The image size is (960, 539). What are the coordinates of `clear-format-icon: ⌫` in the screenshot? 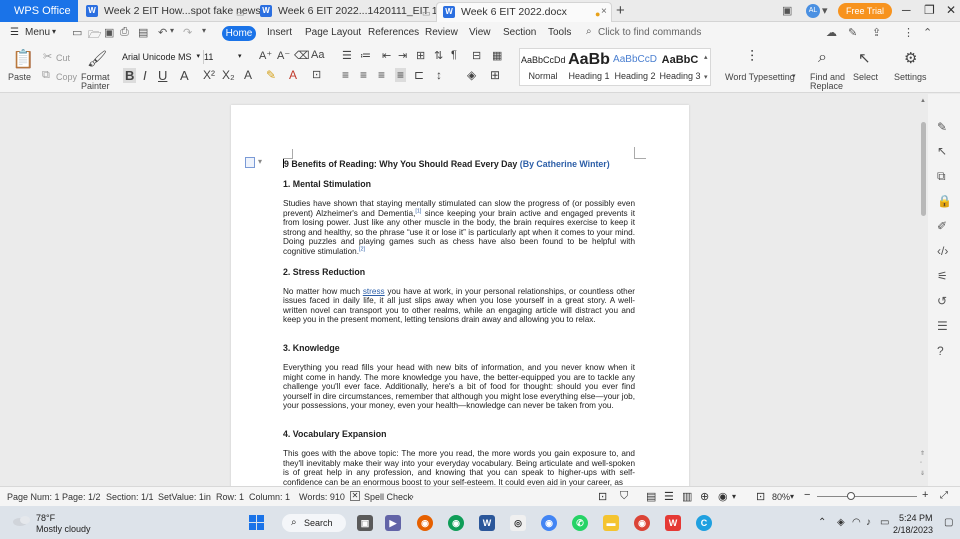 It's located at (302, 55).